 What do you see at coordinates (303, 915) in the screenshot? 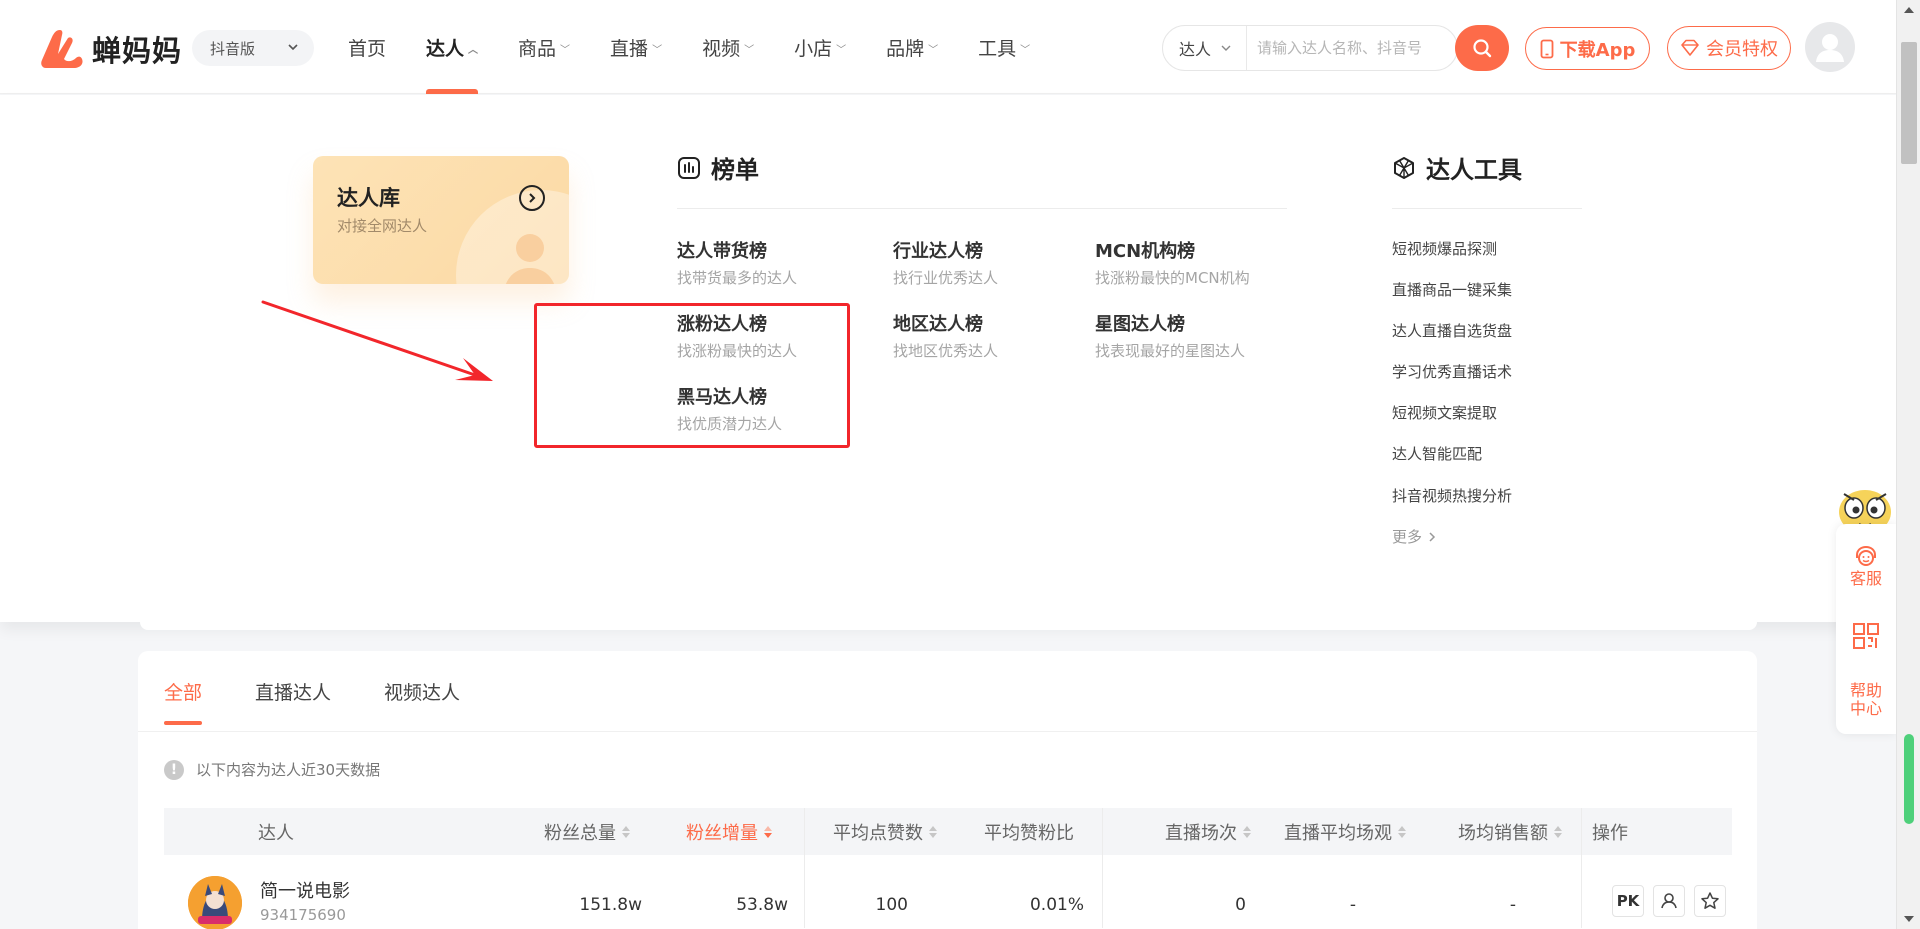
I see `influencer-id: 934175690` at bounding box center [303, 915].